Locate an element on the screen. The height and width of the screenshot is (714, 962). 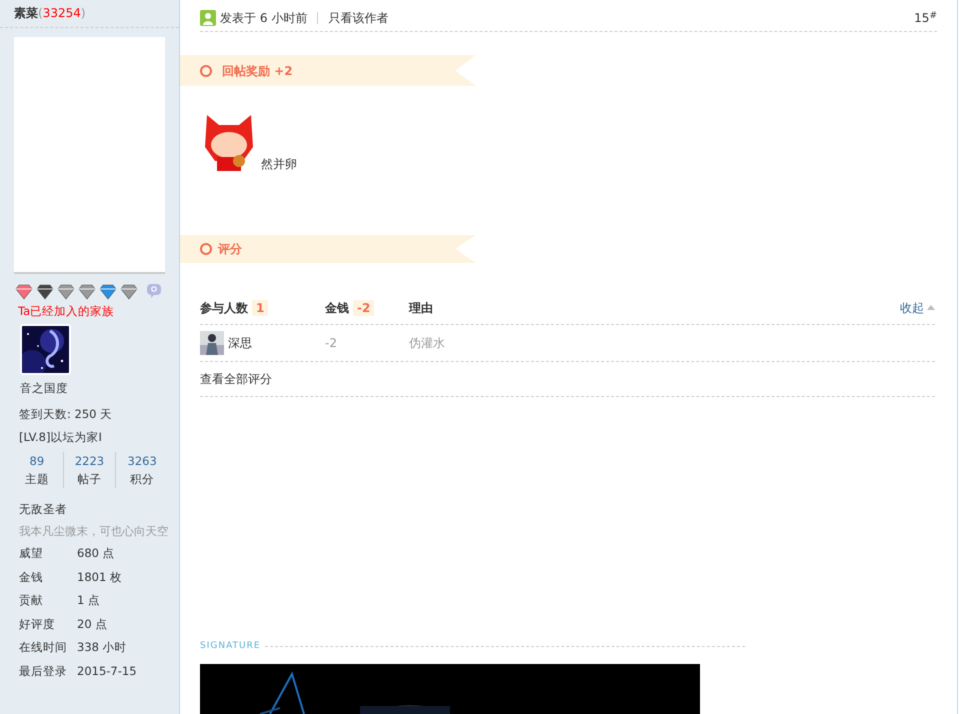
bracket: ( is located at coordinates (40, 13).